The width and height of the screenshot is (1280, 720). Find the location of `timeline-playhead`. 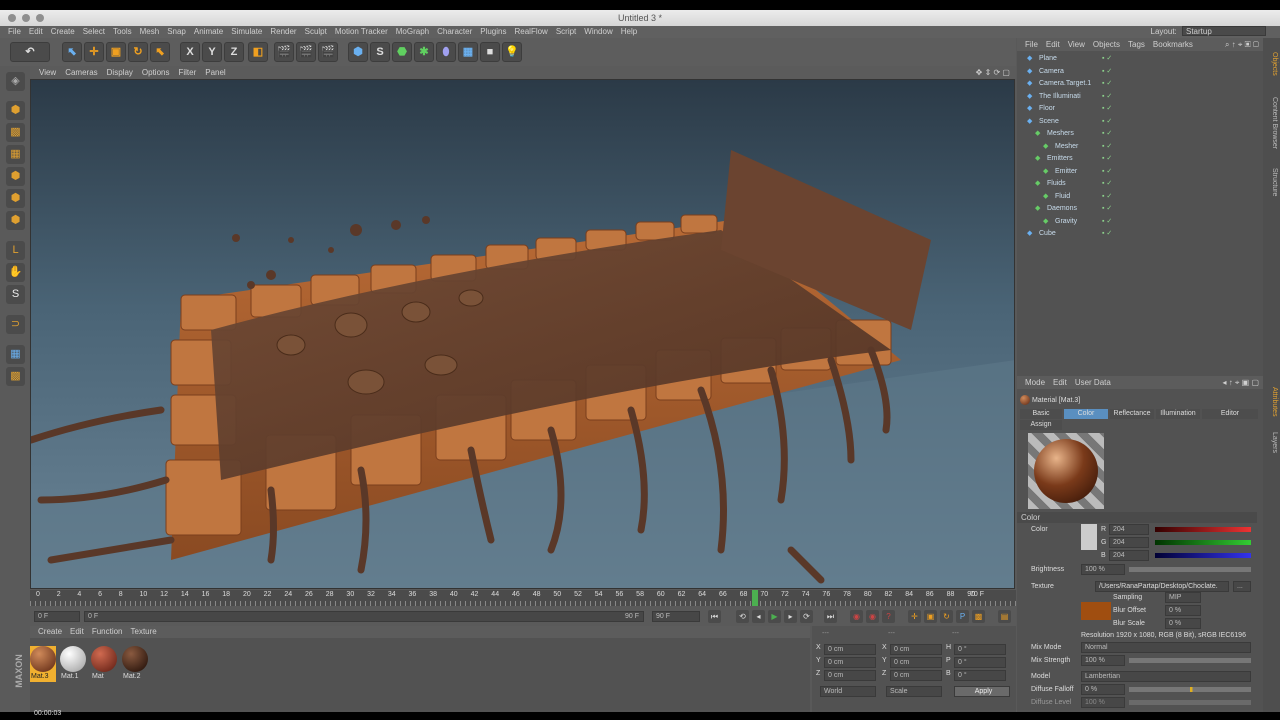

timeline-playhead is located at coordinates (755, 598).